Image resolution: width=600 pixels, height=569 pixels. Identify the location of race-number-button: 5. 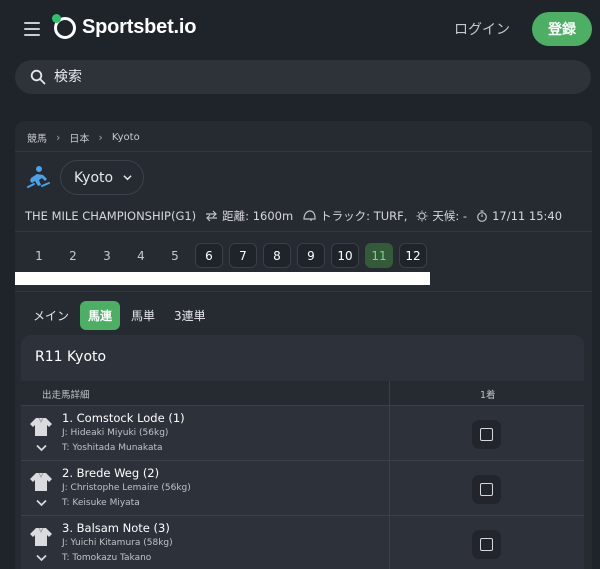
(175, 255).